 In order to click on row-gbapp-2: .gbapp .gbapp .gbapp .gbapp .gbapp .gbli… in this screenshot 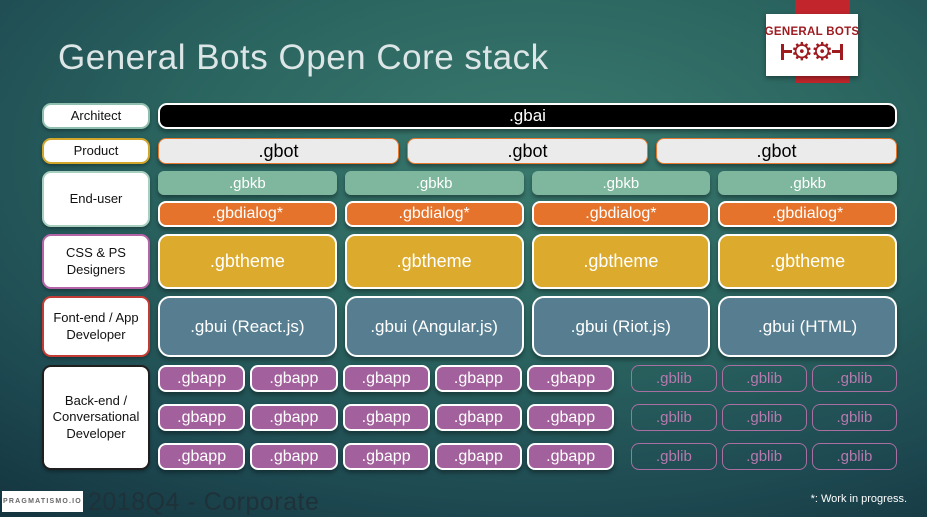, I will do `click(527, 417)`.